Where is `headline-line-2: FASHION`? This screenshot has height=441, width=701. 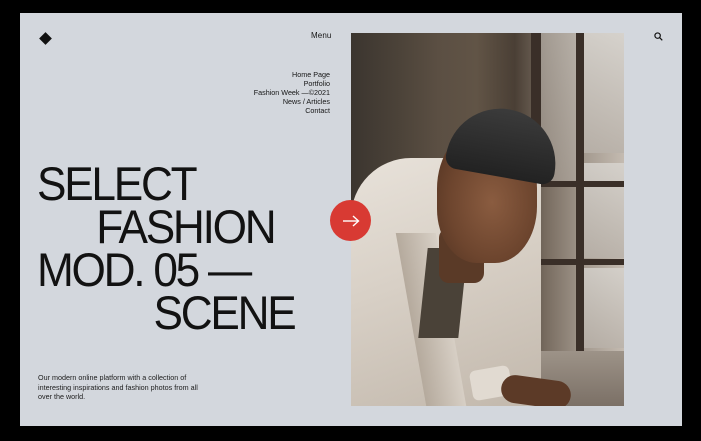 headline-line-2: FASHION is located at coordinates (186, 226).